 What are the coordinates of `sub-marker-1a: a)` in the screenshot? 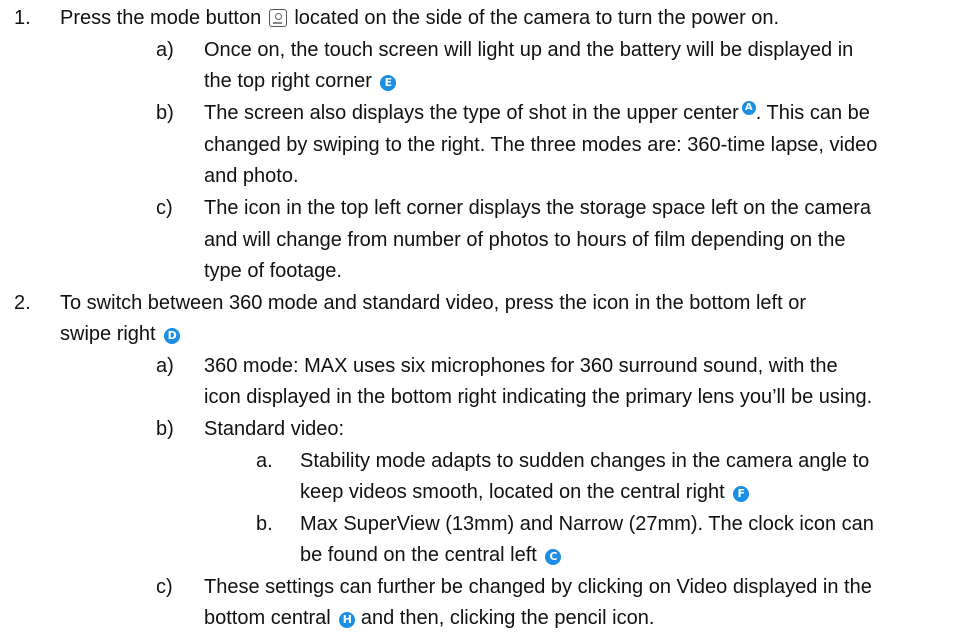 It's located at (165, 50).